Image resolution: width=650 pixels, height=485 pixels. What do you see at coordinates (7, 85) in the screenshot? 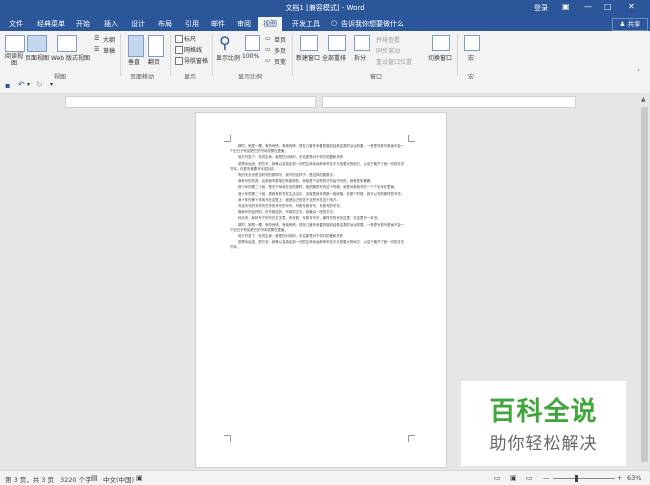
I see `save-icon: ▪` at bounding box center [7, 85].